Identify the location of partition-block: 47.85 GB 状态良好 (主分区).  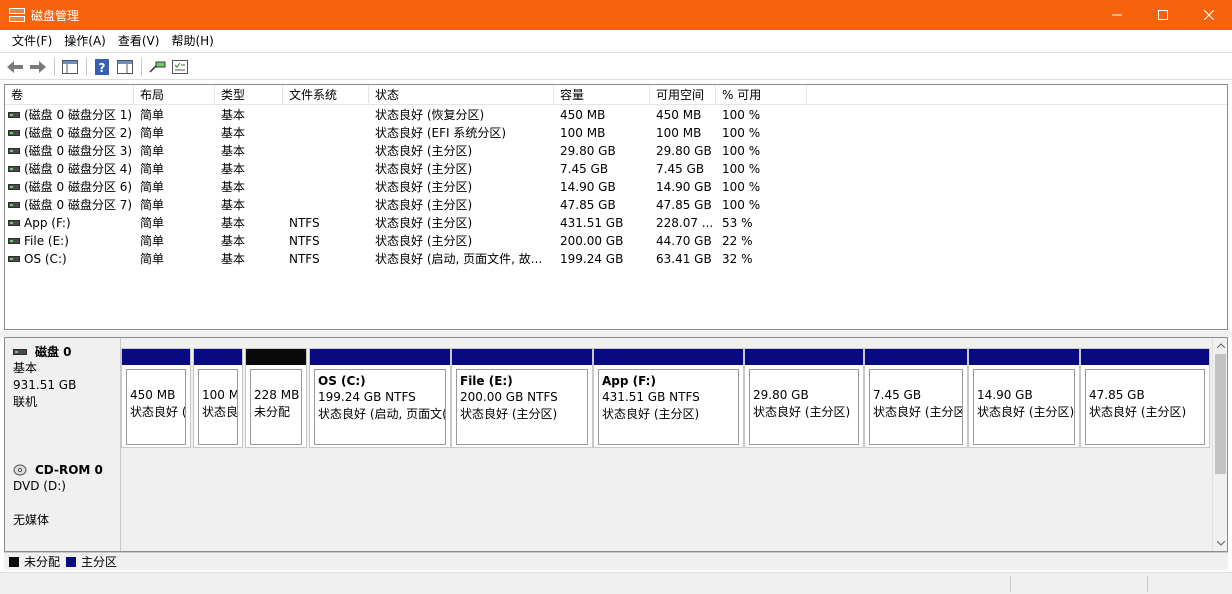
(1145, 398).